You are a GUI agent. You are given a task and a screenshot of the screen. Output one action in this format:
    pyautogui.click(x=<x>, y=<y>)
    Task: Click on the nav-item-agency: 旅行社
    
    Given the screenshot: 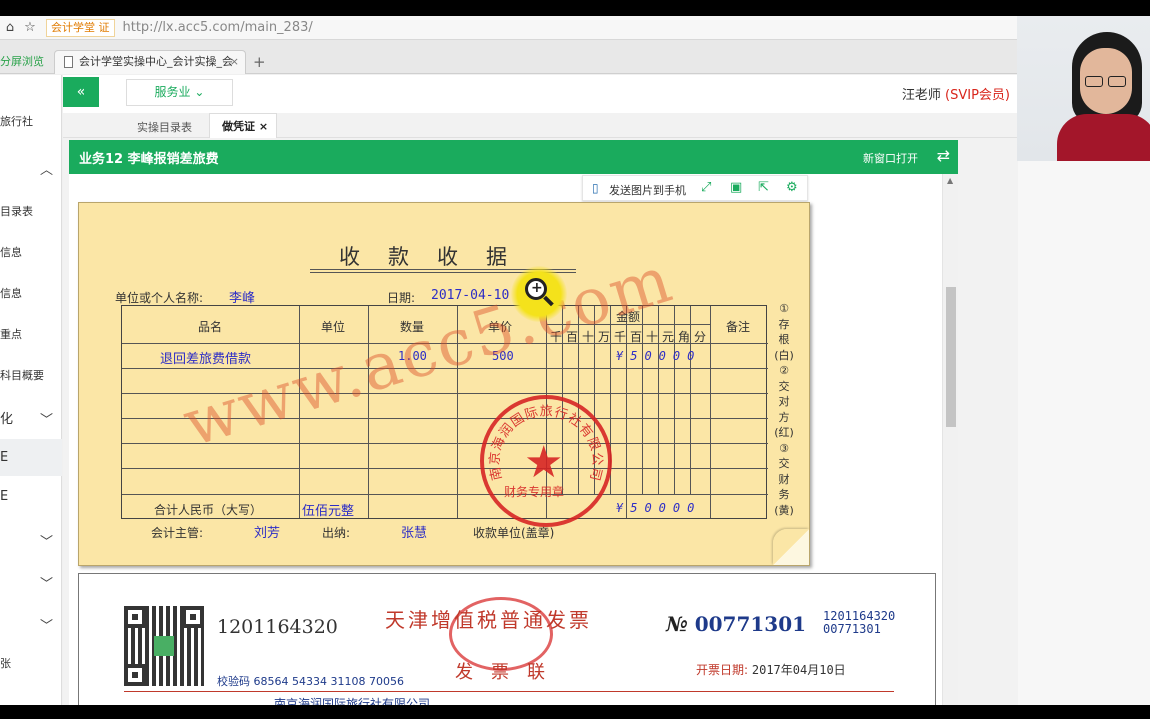 What is the action you would take?
    pyautogui.click(x=16, y=121)
    